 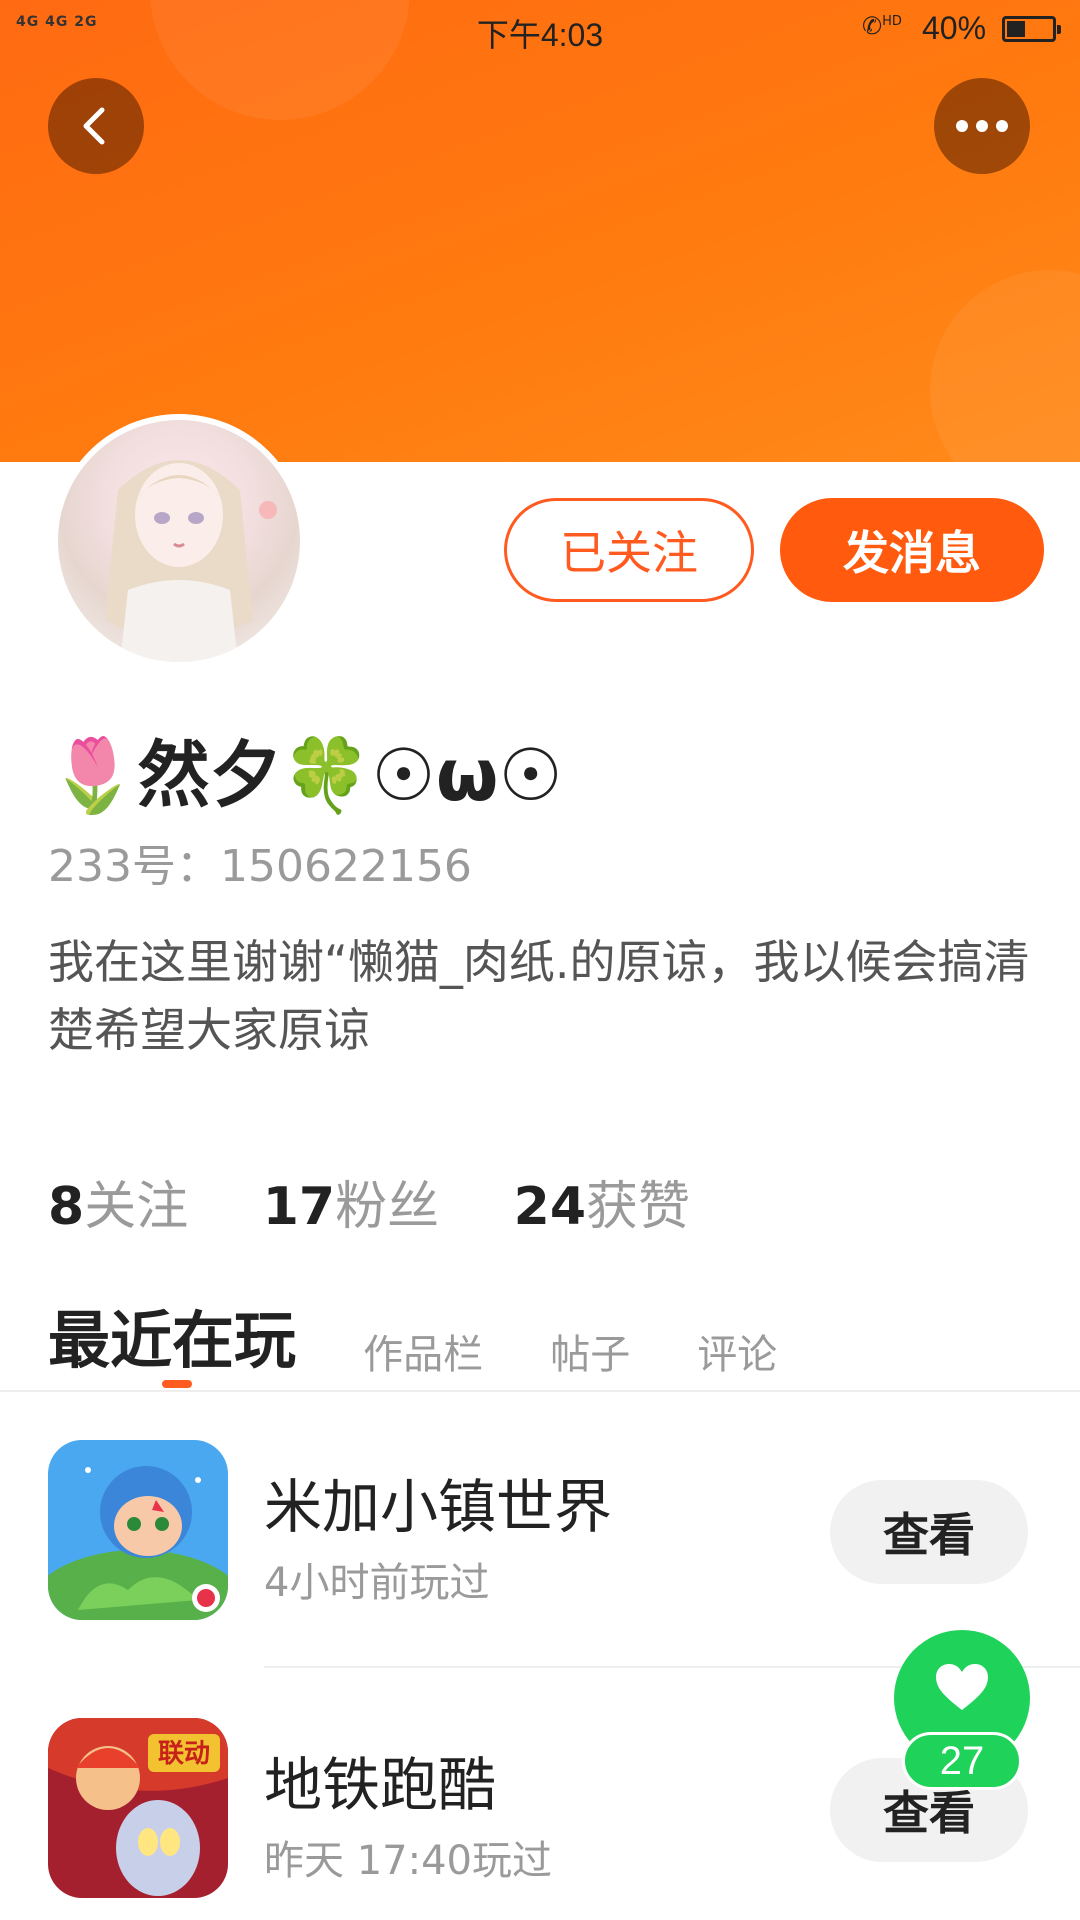 I want to click on chevron-left-icon, so click(x=94, y=126).